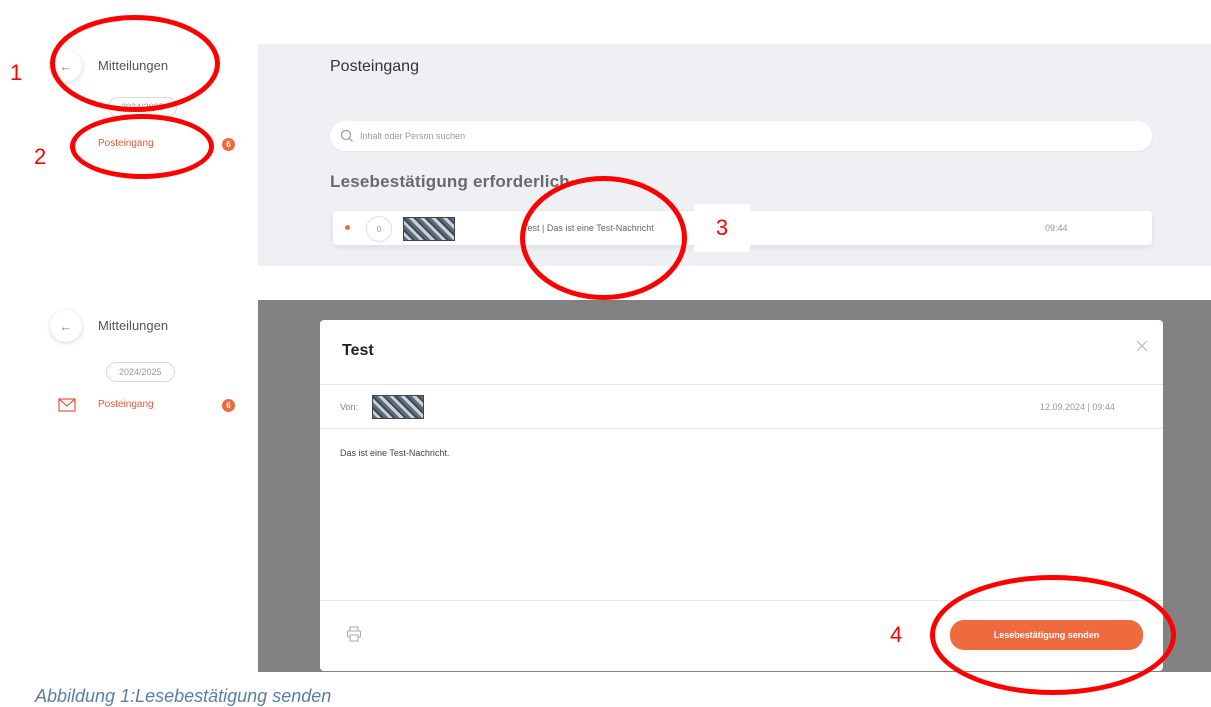 Image resolution: width=1211 pixels, height=707 pixels. What do you see at coordinates (354, 634) in the screenshot?
I see `print-icon` at bounding box center [354, 634].